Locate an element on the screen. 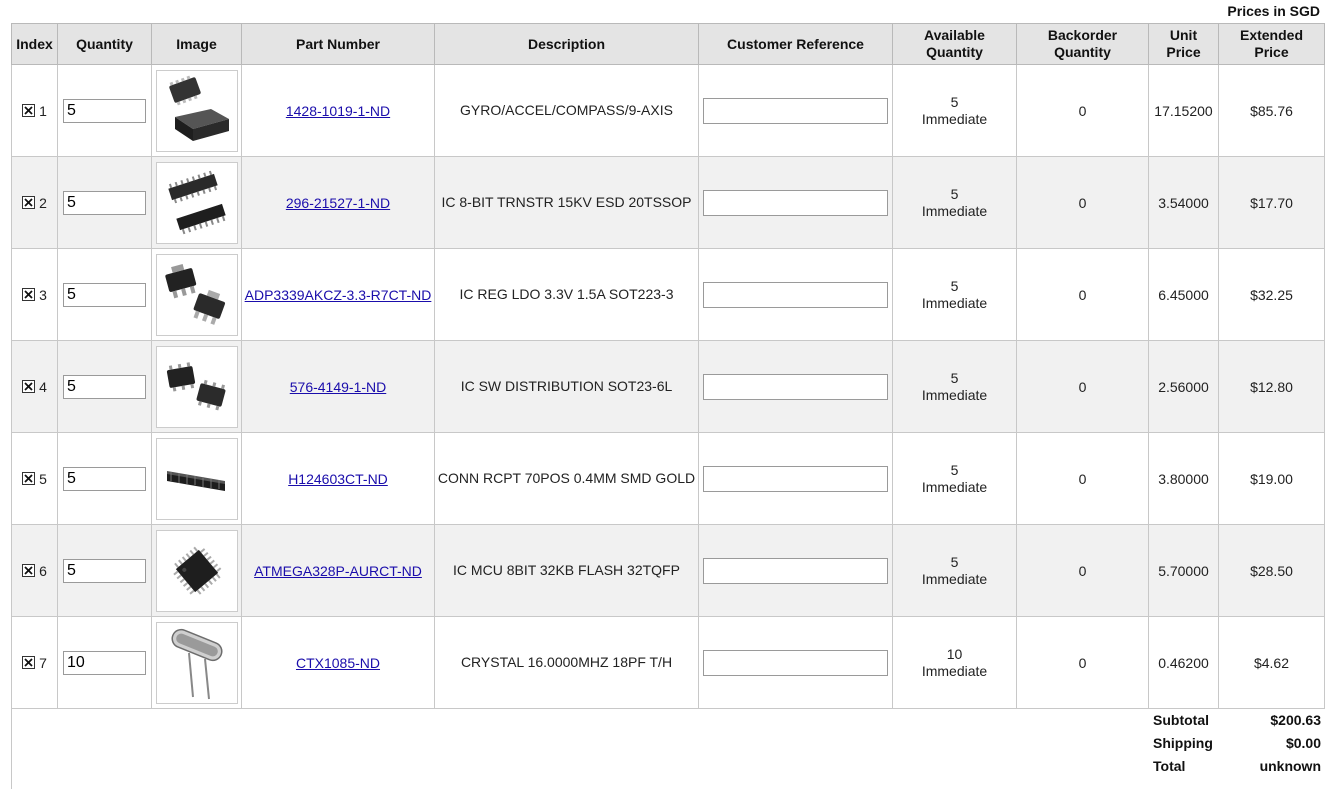  header-backorder-quantity: Backorder Quantity is located at coordinates (1082, 44).